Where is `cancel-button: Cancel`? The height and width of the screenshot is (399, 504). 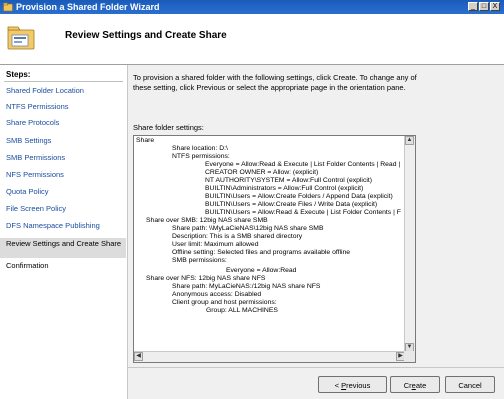
cancel-button: Cancel is located at coordinates (470, 384).